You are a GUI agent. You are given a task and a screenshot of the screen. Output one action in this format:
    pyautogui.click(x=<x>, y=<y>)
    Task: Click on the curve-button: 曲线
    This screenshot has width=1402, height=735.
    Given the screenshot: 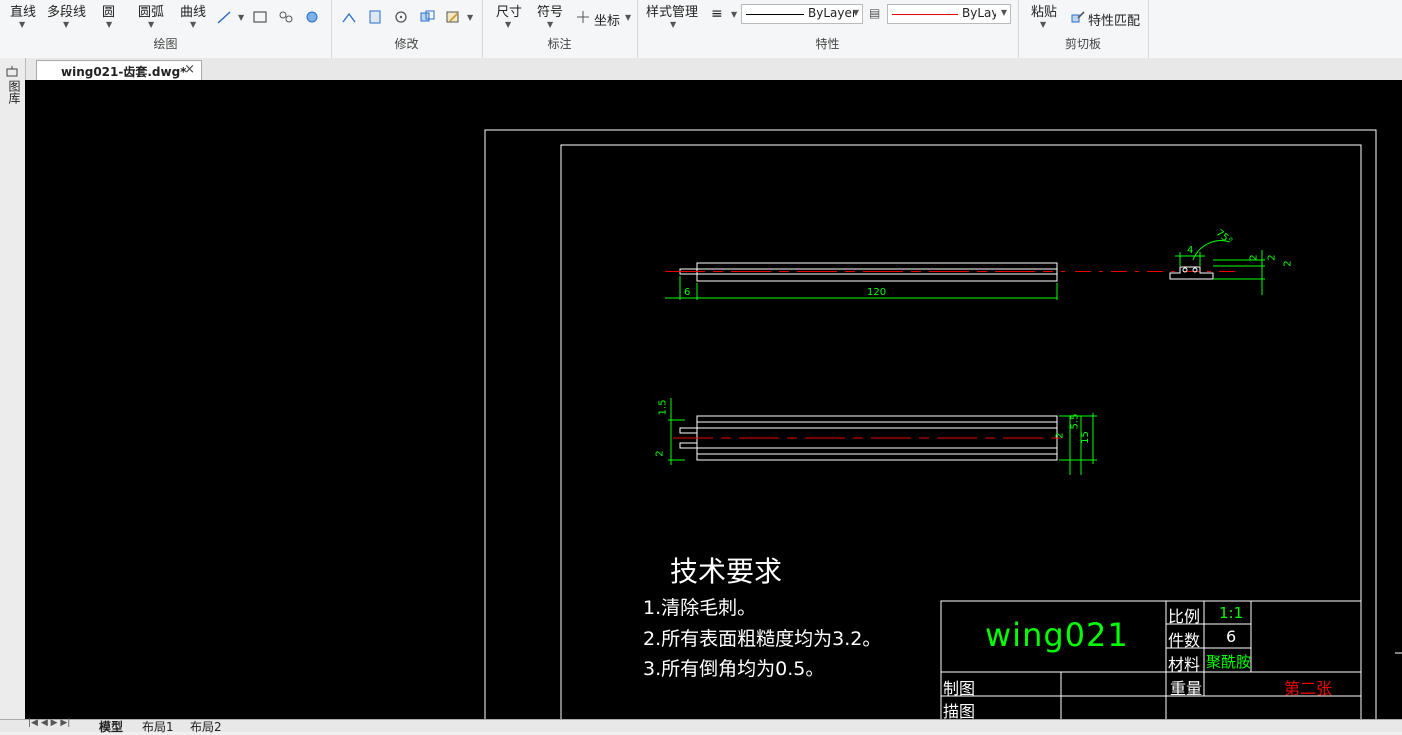 What is the action you would take?
    pyautogui.click(x=193, y=10)
    